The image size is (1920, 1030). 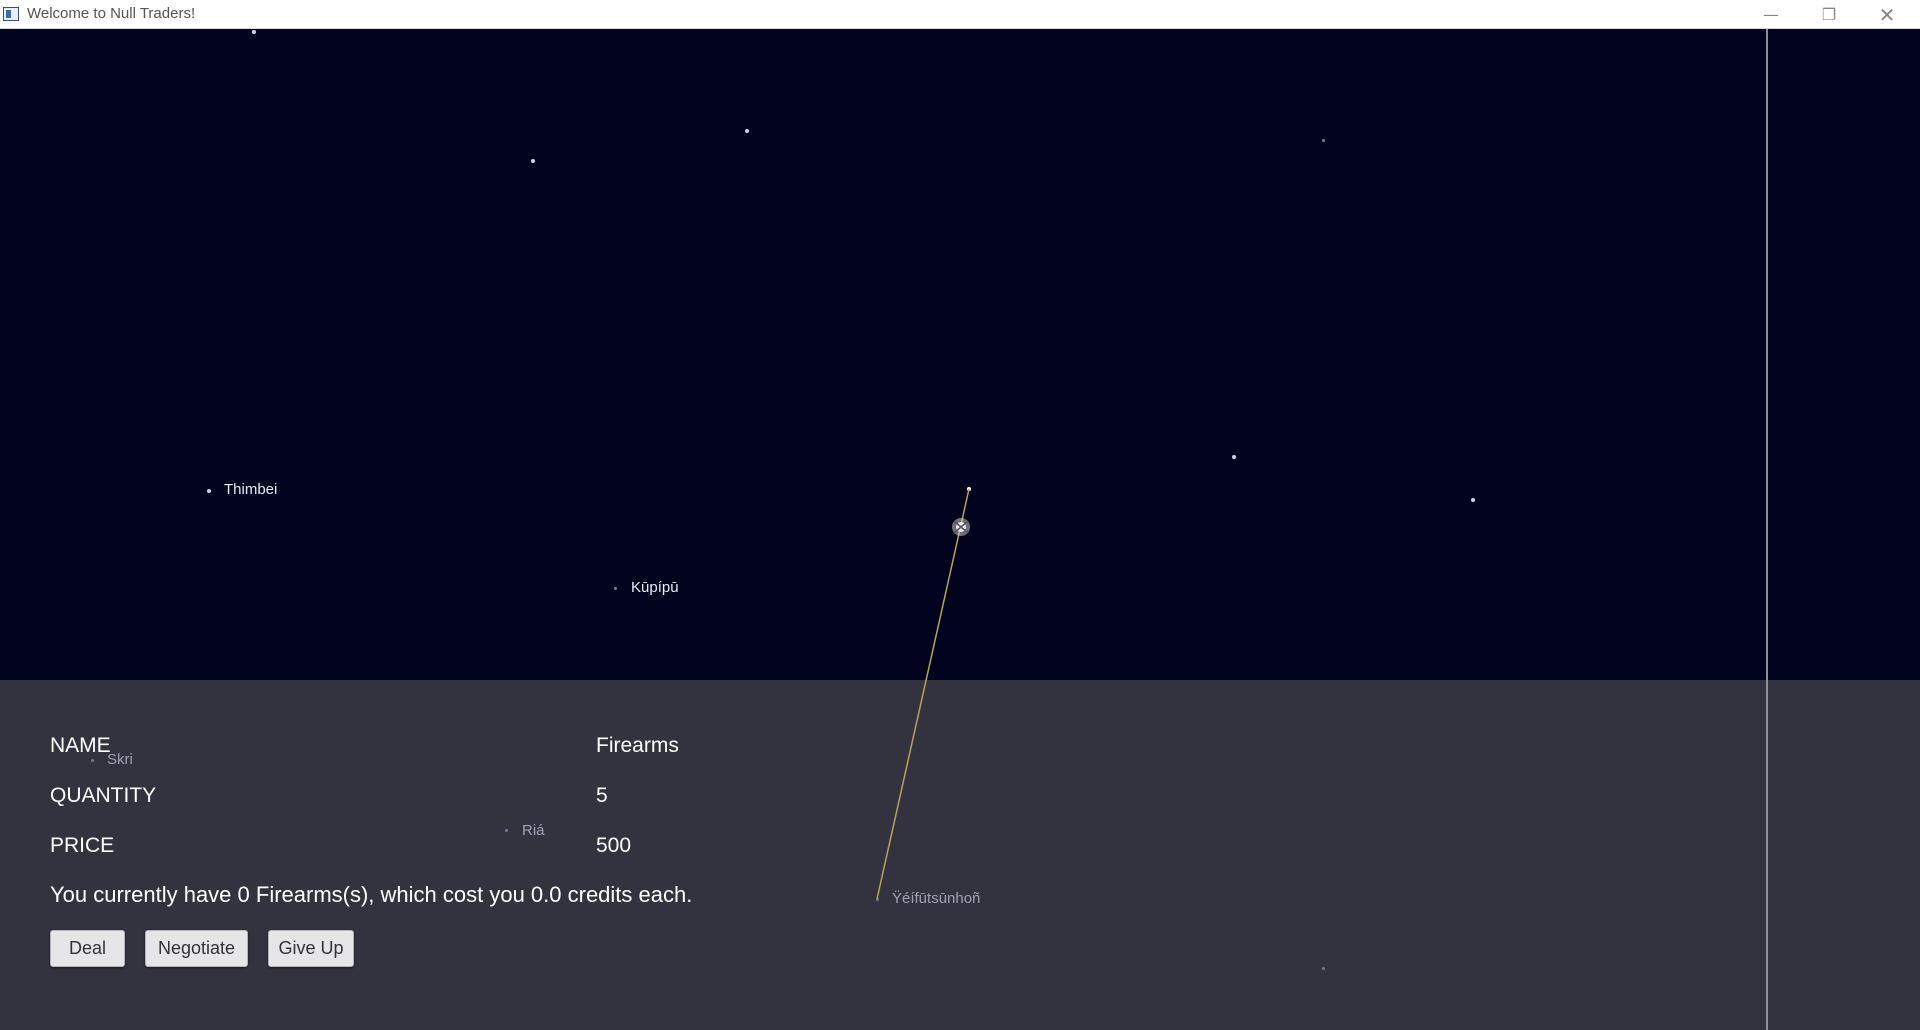 I want to click on negotiate-button: Negotiate, so click(x=196, y=948).